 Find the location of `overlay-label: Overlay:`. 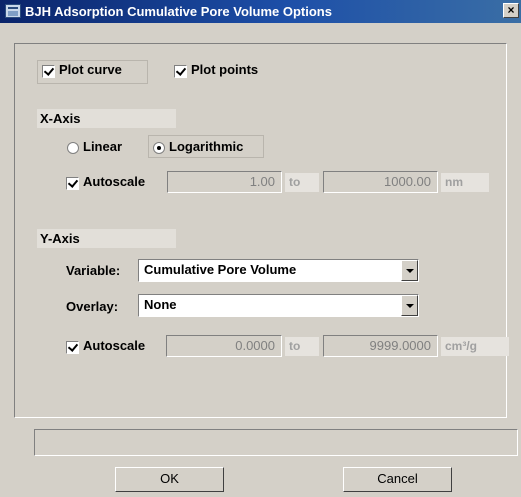

overlay-label: Overlay: is located at coordinates (92, 306).